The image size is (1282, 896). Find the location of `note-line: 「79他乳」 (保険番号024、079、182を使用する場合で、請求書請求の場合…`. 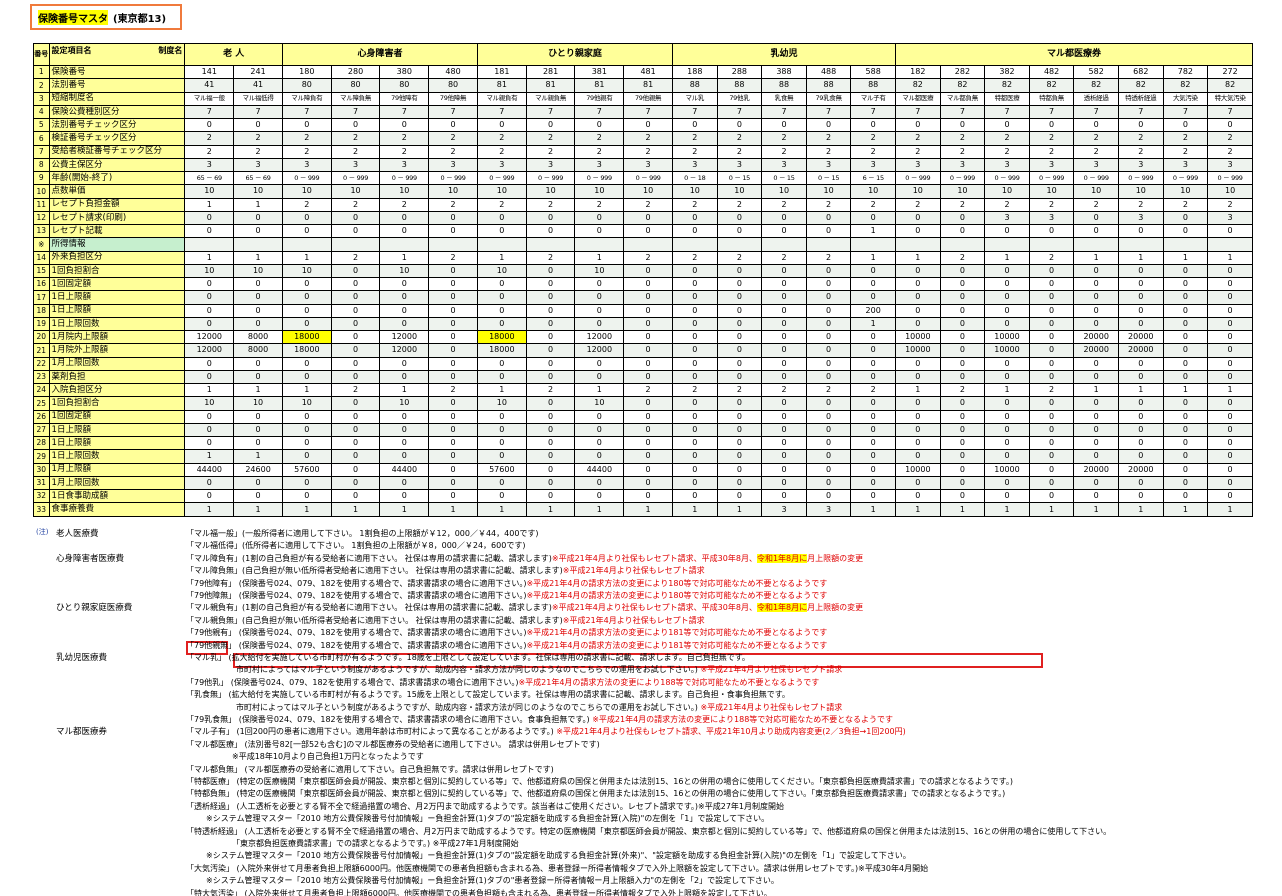

note-line: 「79他乳」 (保険番号024、079、182を使用する場合で、請求書請求の場合… is located at coordinates (502, 683).